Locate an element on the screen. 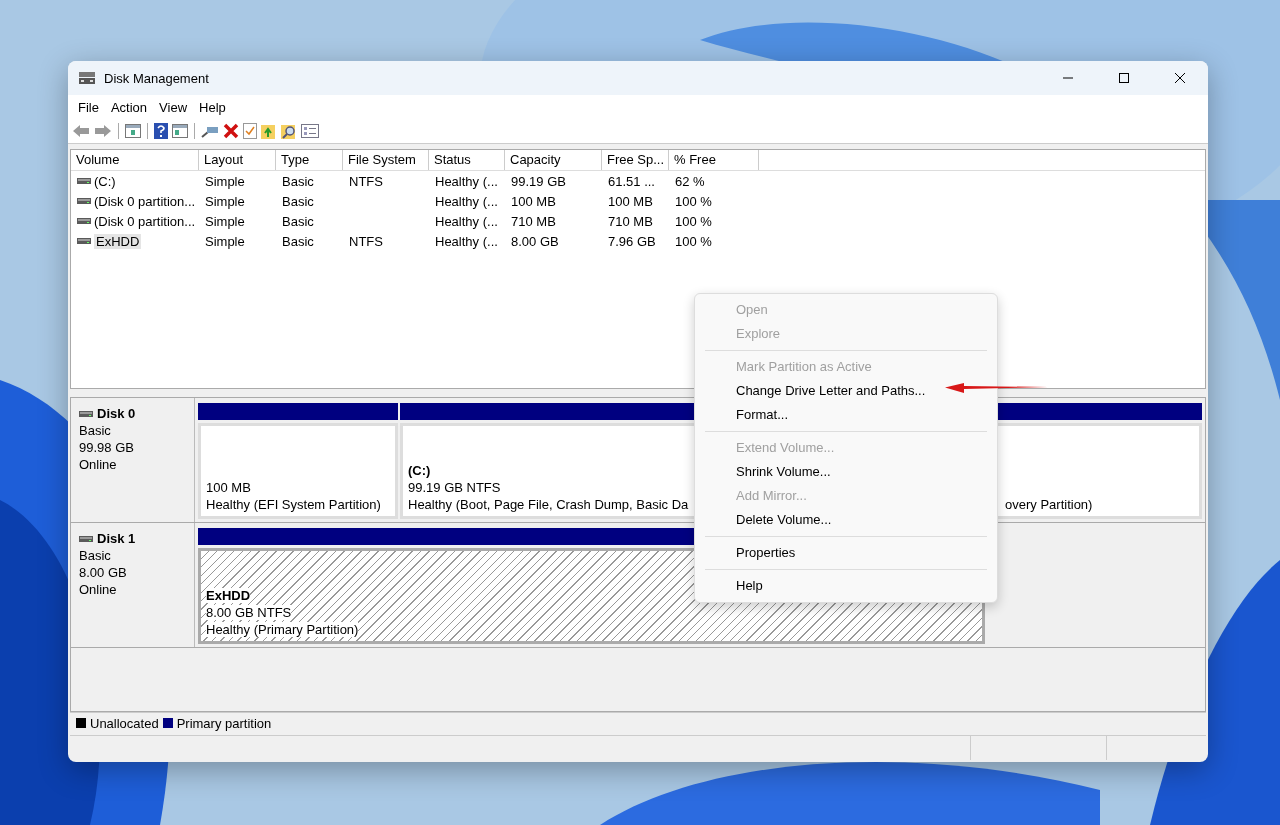  table-cell: ExHDD is located at coordinates (118, 241).